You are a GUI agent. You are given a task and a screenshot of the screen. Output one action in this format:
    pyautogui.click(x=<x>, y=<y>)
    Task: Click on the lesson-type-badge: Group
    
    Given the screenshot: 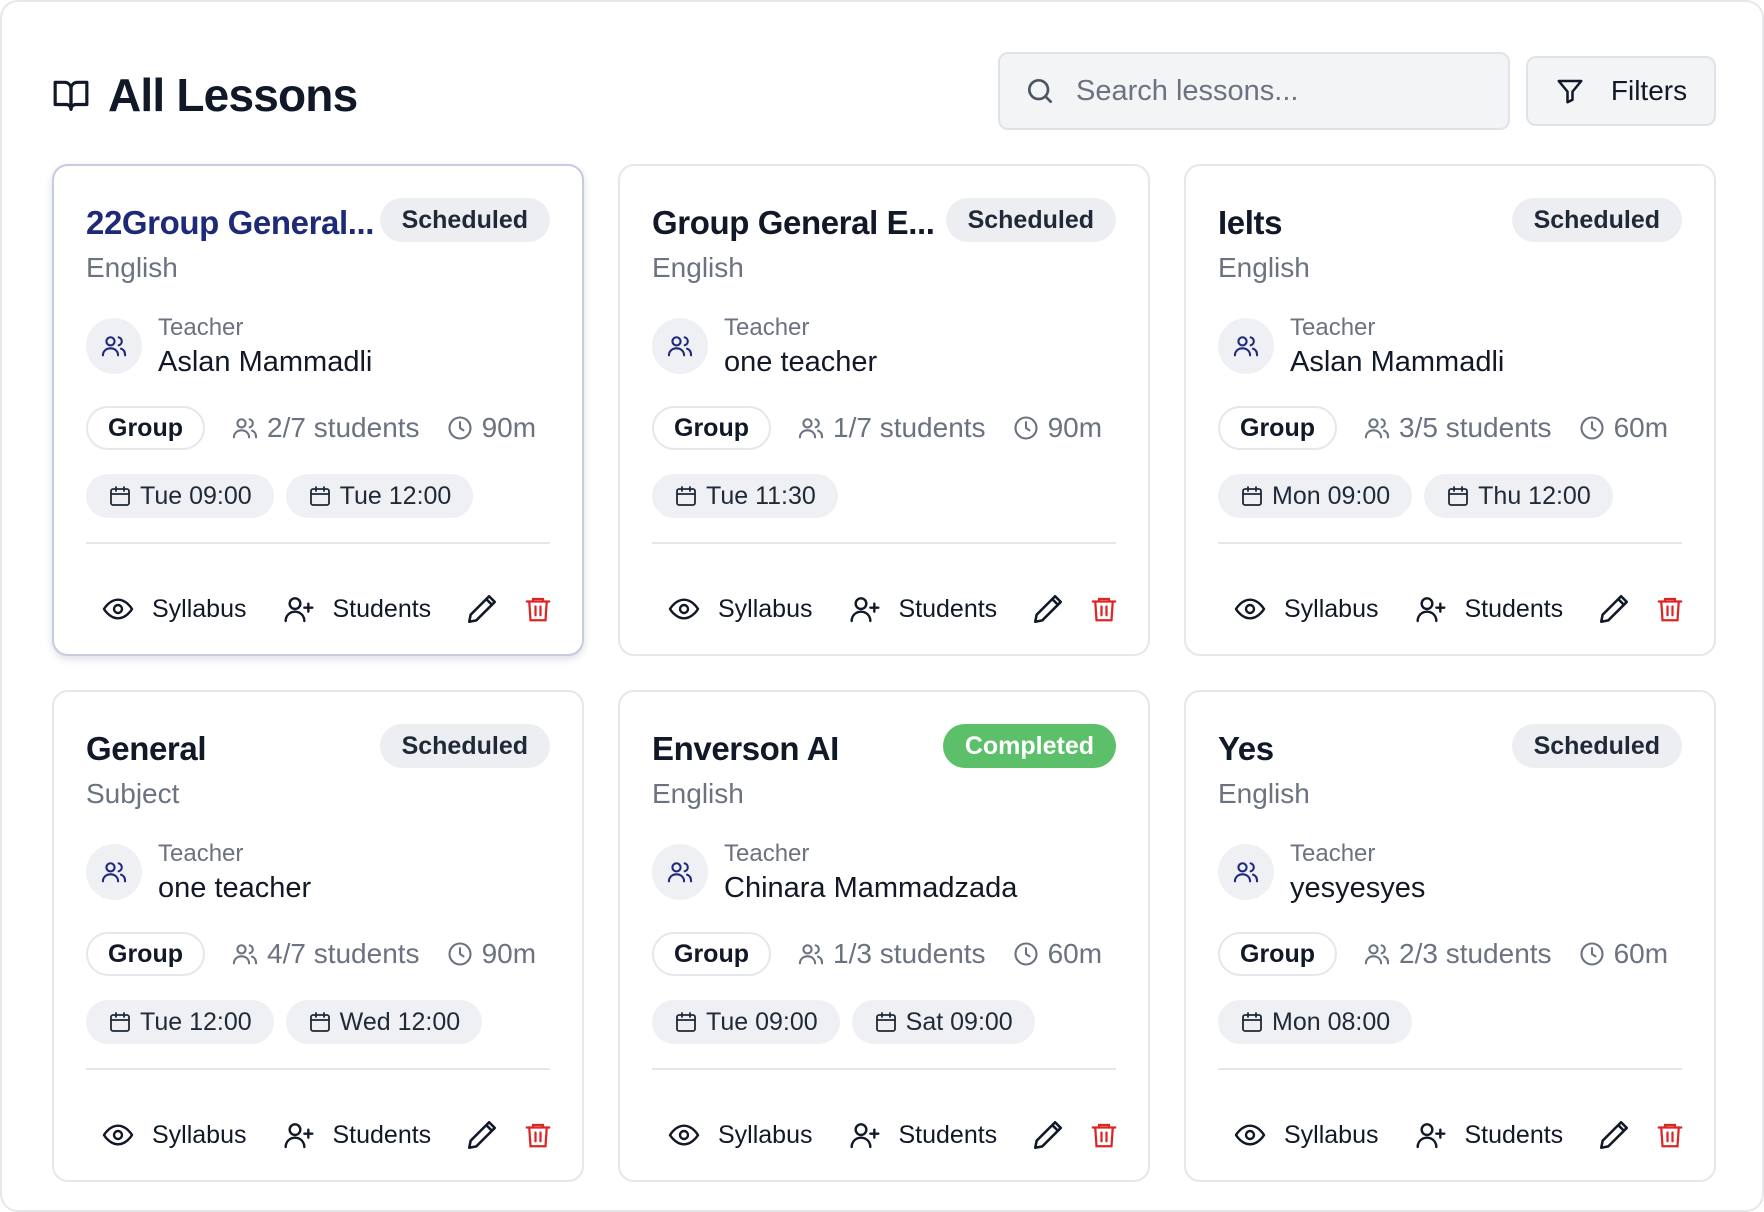 What is the action you would take?
    pyautogui.click(x=145, y=428)
    